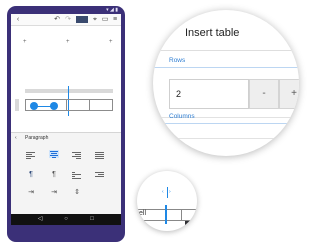  Describe the element at coordinates (182, 116) in the screenshot. I see `columns-label: Columns` at that location.